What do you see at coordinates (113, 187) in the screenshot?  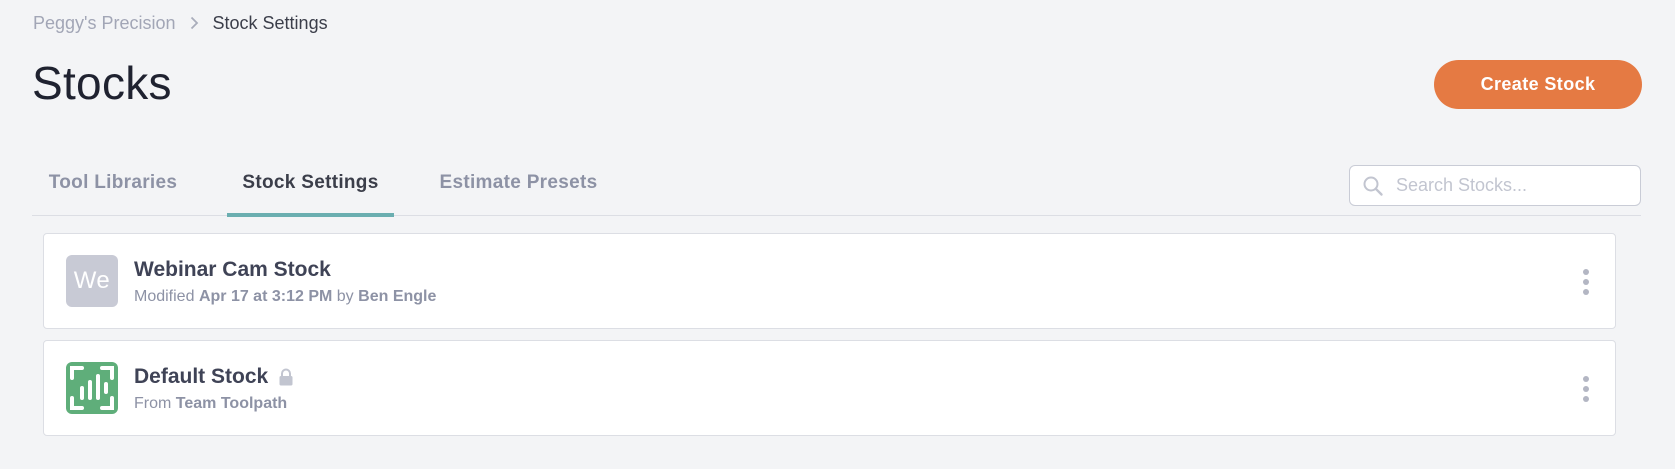 I see `tab-tool-libraries: Tool Libraries` at bounding box center [113, 187].